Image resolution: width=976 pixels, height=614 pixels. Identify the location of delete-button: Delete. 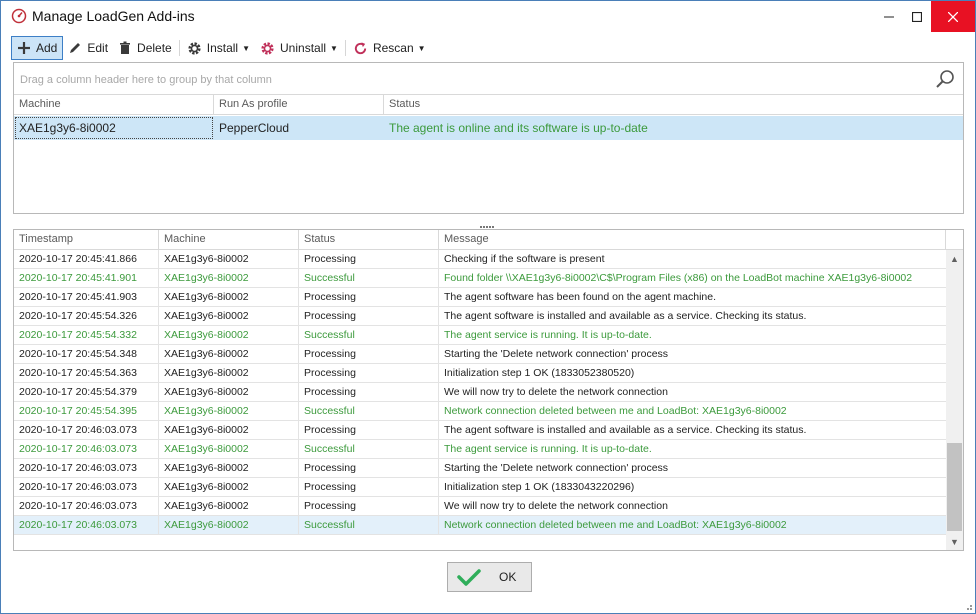
(145, 48).